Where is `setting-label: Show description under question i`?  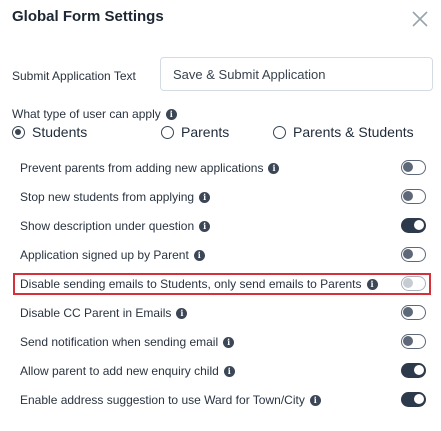
setting-label: Show description under question i is located at coordinates (115, 226).